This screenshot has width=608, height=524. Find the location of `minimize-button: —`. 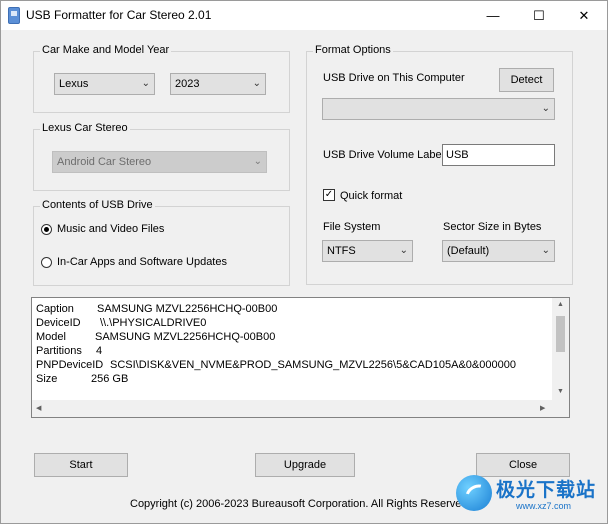

minimize-button: — is located at coordinates (493, 15).